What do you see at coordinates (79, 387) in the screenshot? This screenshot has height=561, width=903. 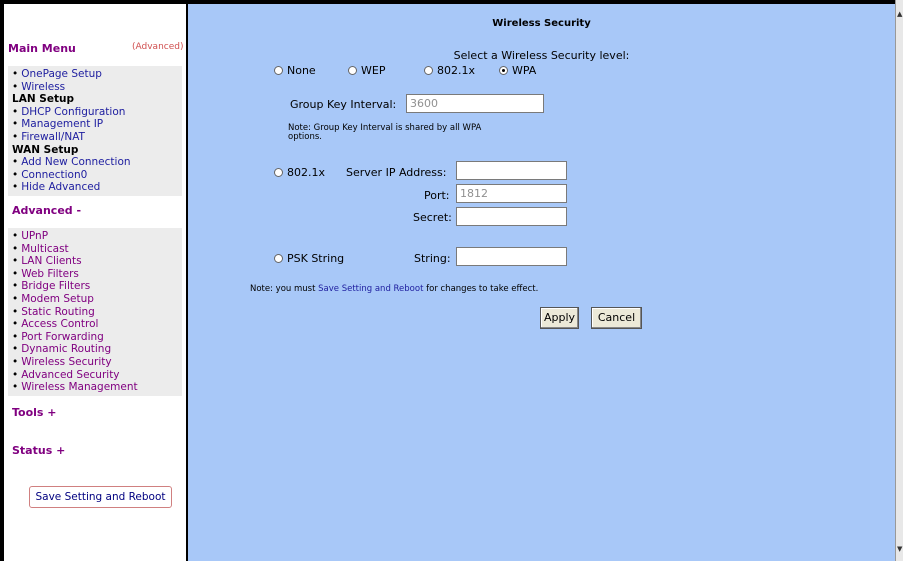 I see `sidebar-item-label: Wireless Management` at bounding box center [79, 387].